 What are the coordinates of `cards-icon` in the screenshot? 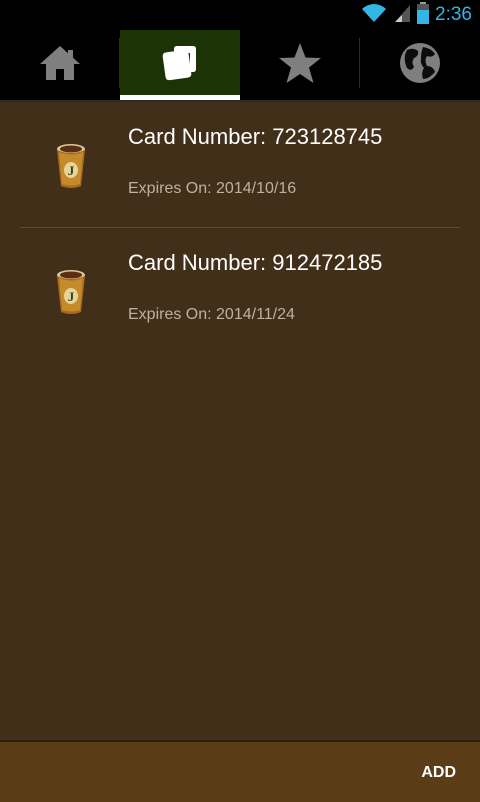 It's located at (180, 65).